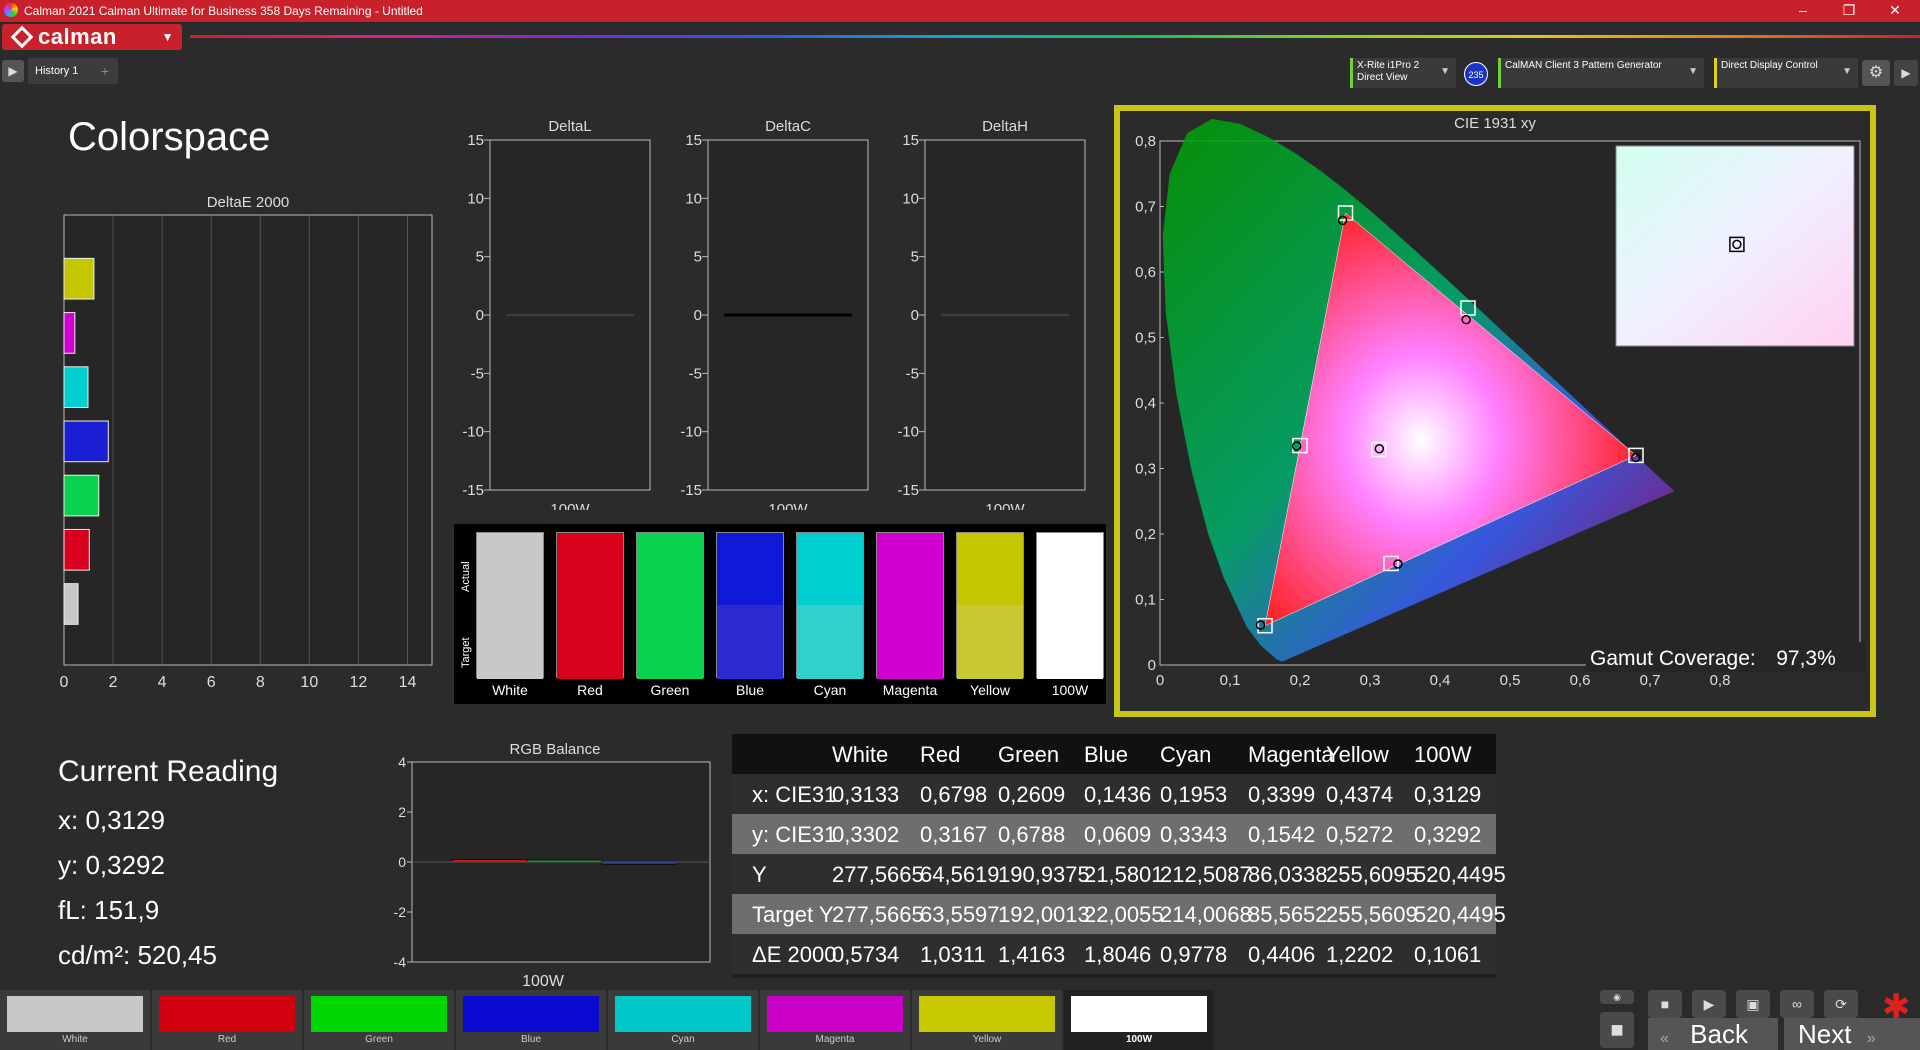 This screenshot has height=1050, width=1920. I want to click on table-cell: 520,4495, so click(1460, 914).